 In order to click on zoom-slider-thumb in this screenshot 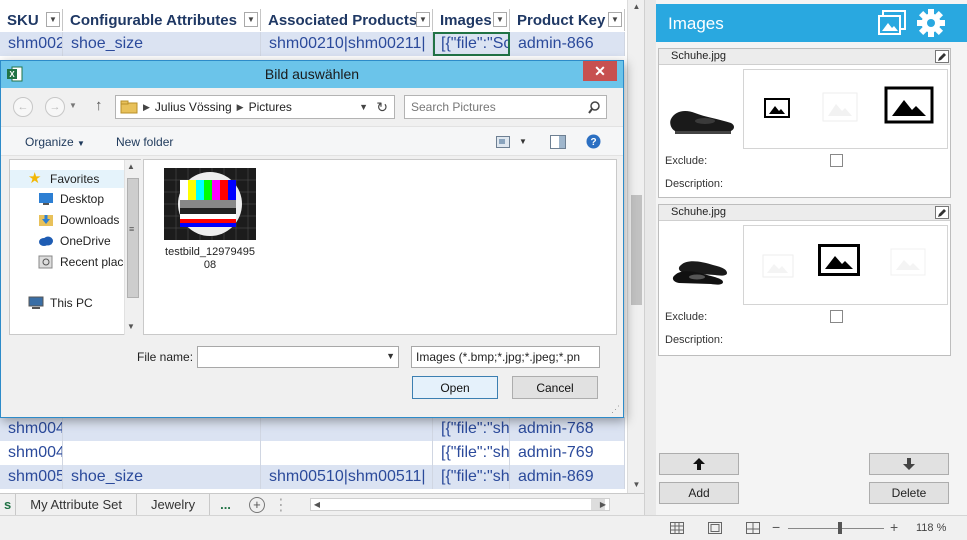, I will do `click(840, 528)`.